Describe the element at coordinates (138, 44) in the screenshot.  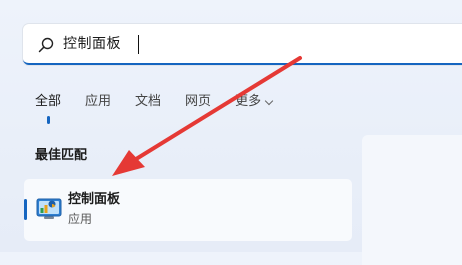
I see `text-caret` at that location.